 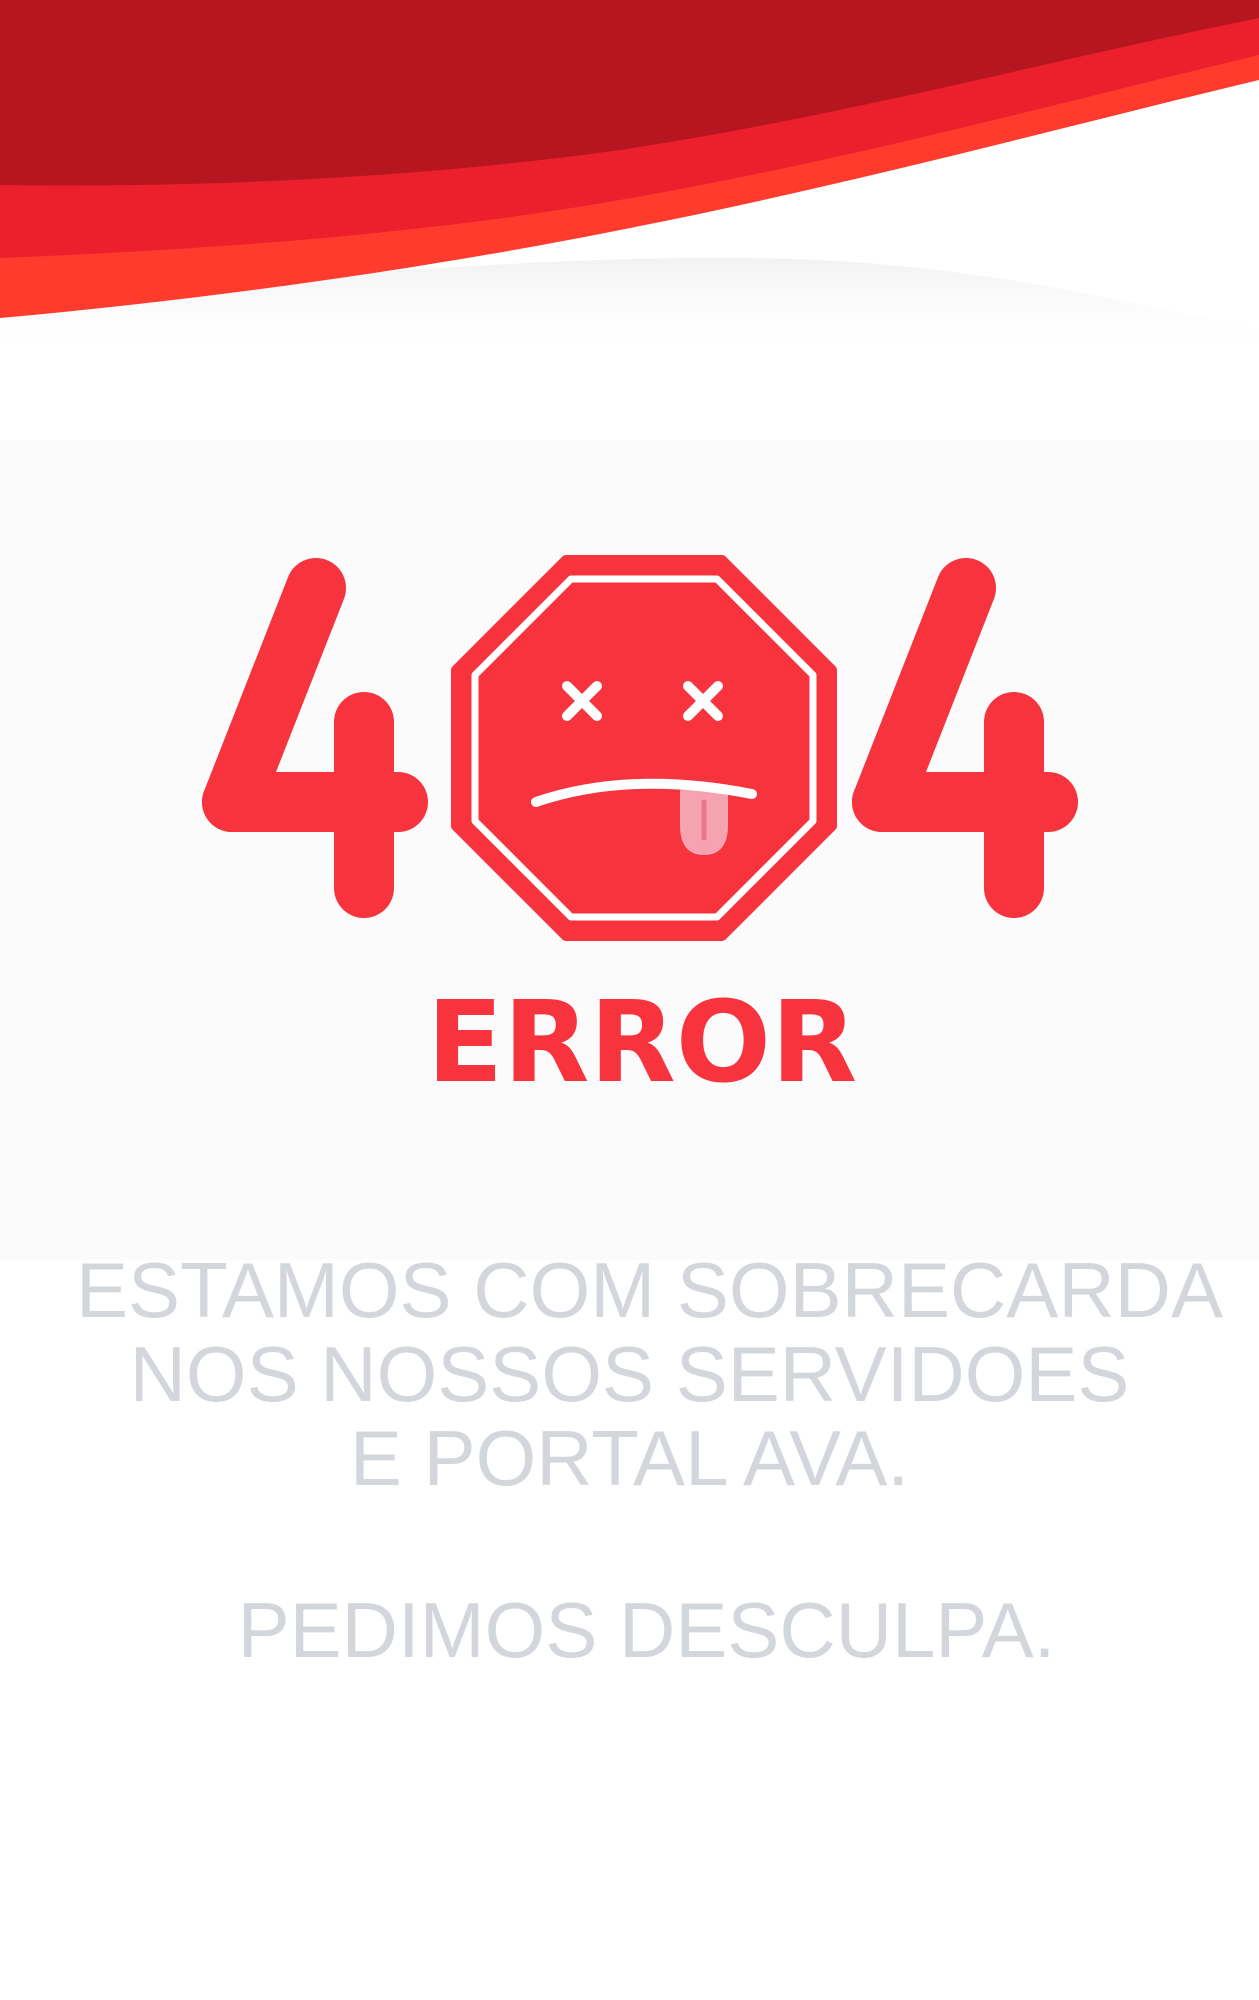 I want to click on message-line-2: NOS NOSSOS SERVIDOES, so click(x=629, y=1374).